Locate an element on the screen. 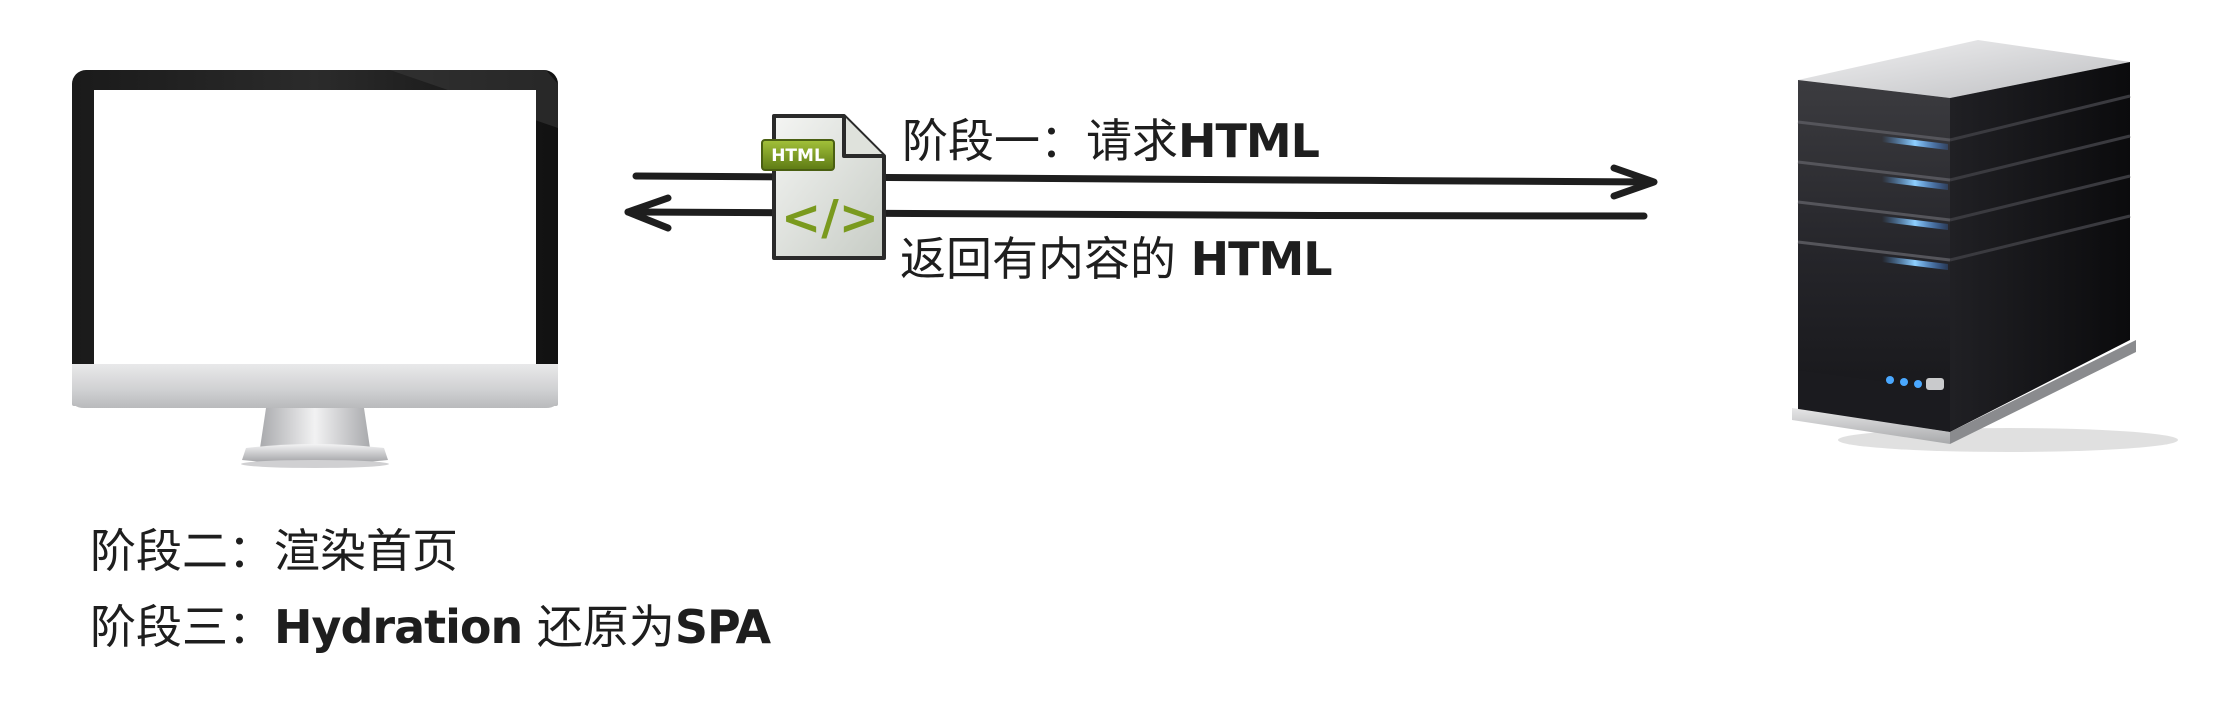  request-label-prefix: 阶段一：请求 is located at coordinates (1040, 141).